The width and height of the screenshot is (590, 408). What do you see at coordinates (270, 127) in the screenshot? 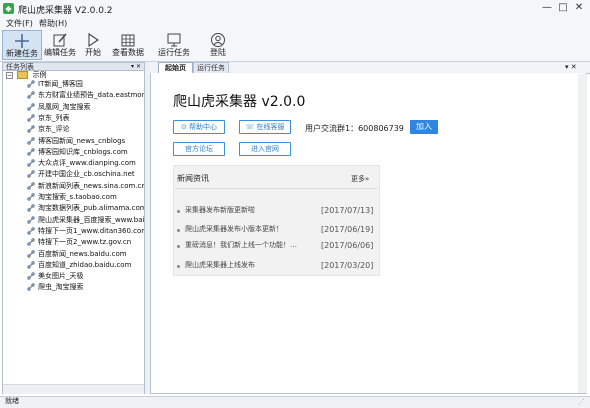
I see `online-support-label: 在线客服` at bounding box center [270, 127].